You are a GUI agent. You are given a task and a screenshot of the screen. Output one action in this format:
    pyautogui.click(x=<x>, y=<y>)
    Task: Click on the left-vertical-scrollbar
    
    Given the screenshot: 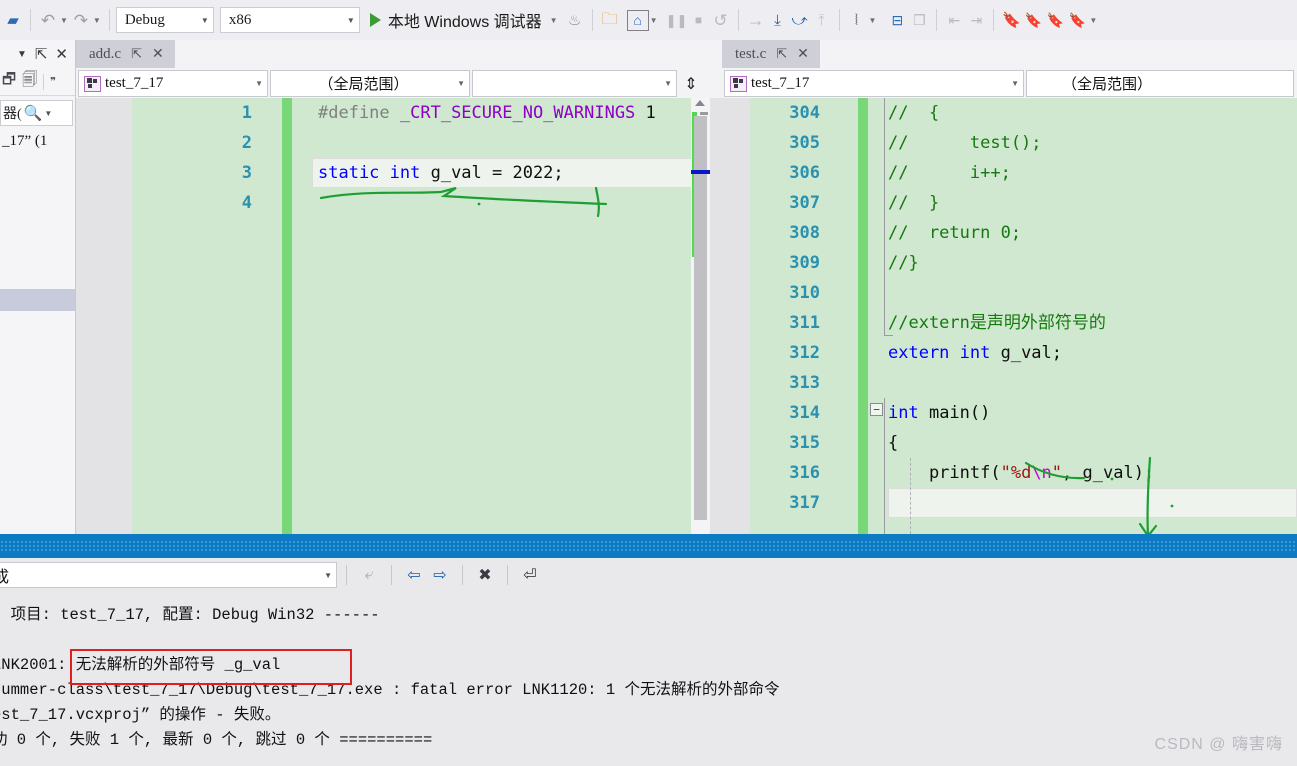 What is the action you would take?
    pyautogui.click(x=700, y=316)
    